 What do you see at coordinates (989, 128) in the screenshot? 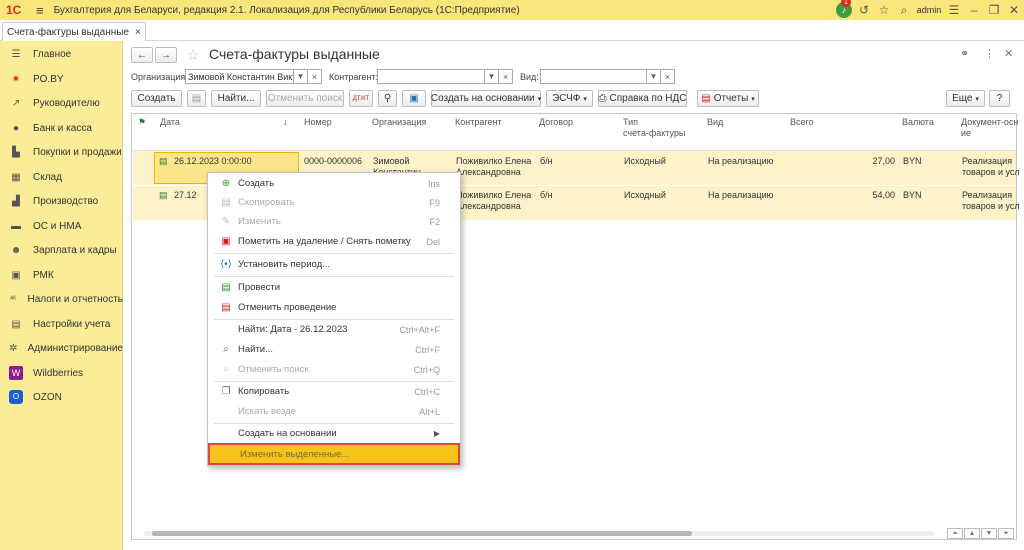
I see `col-header-basis: Документ-осн ие` at bounding box center [989, 128].